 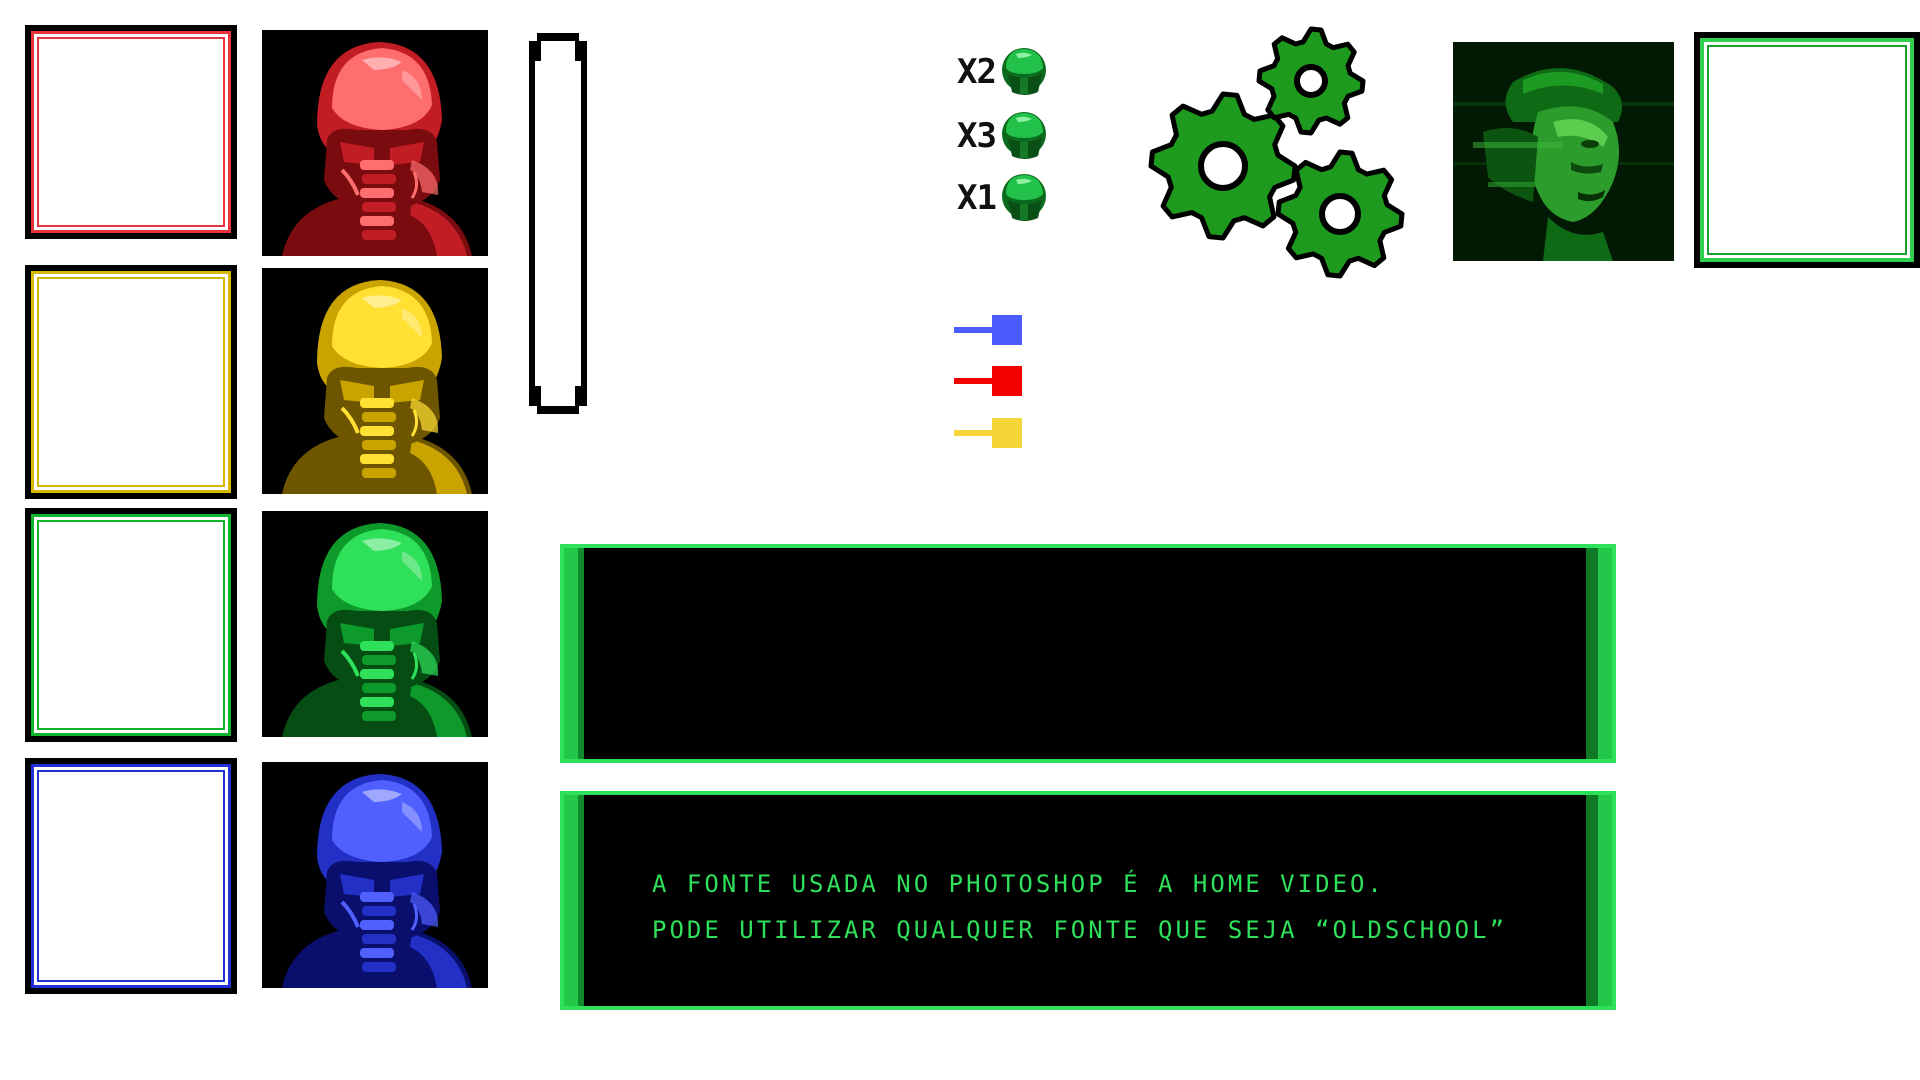 I want to click on radio-operator-portrait, so click(x=1563, y=151).